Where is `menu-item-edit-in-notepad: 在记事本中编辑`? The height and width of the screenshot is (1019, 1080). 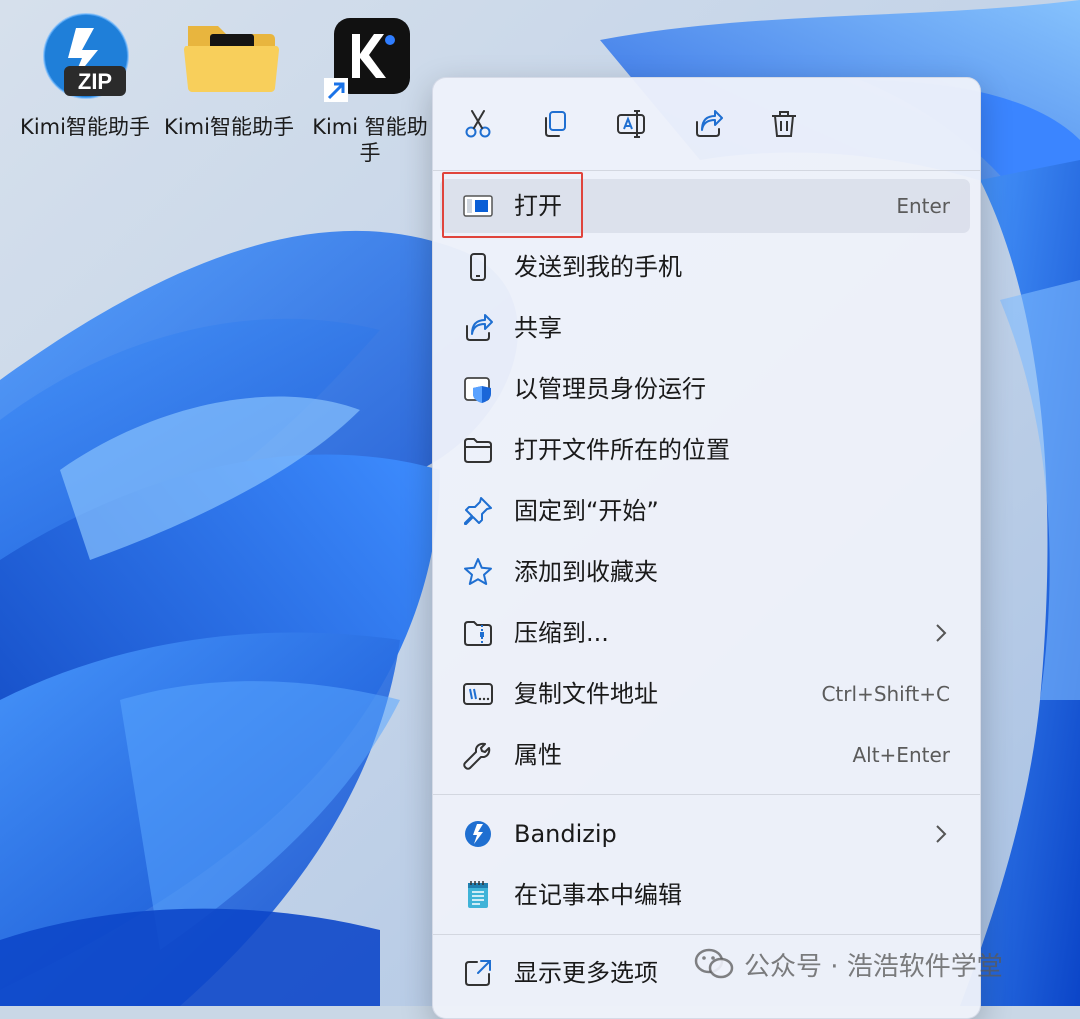 menu-item-edit-in-notepad: 在记事本中编辑 is located at coordinates (705, 895).